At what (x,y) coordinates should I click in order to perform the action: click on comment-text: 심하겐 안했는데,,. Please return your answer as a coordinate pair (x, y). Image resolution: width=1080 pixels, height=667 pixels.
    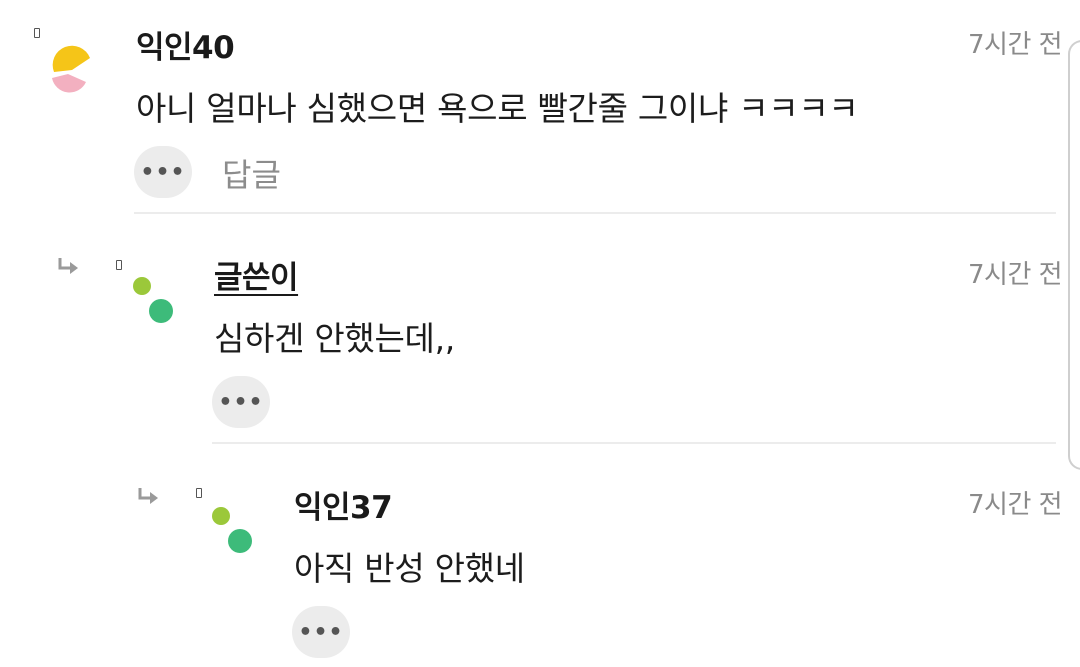
    Looking at the image, I should click on (334, 338).